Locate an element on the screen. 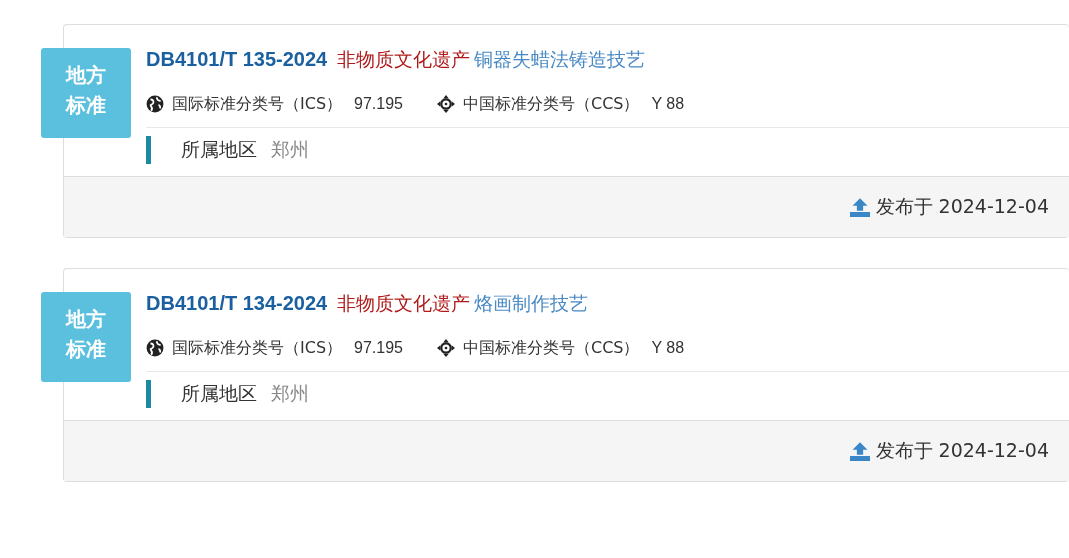 This screenshot has height=558, width=1069. standard-code-link: DB4101/T 135-2024 is located at coordinates (237, 59).